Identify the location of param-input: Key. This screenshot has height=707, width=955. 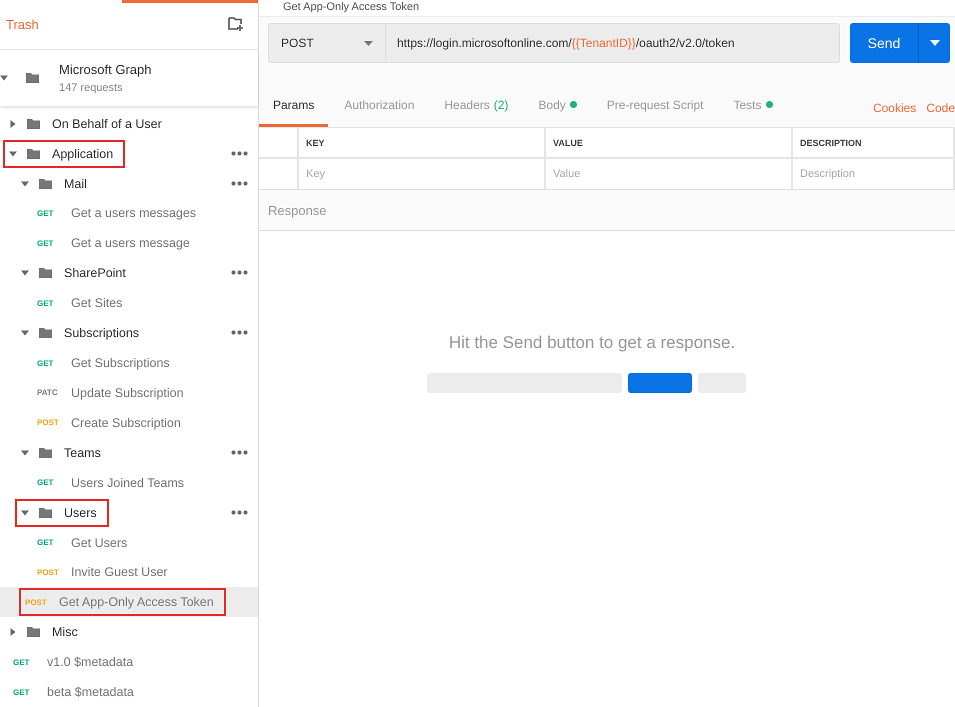
(422, 174).